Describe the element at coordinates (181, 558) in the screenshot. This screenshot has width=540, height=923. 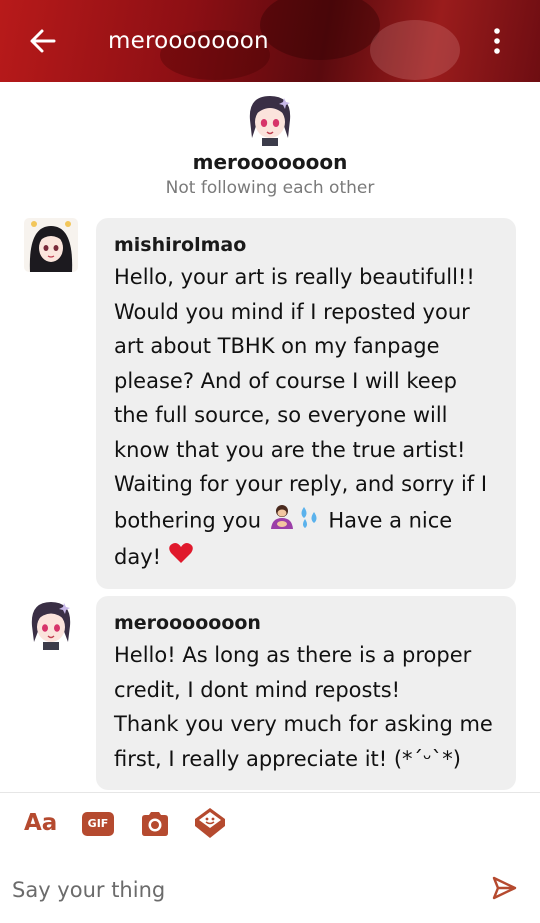
I see `red-heart-emoji` at that location.